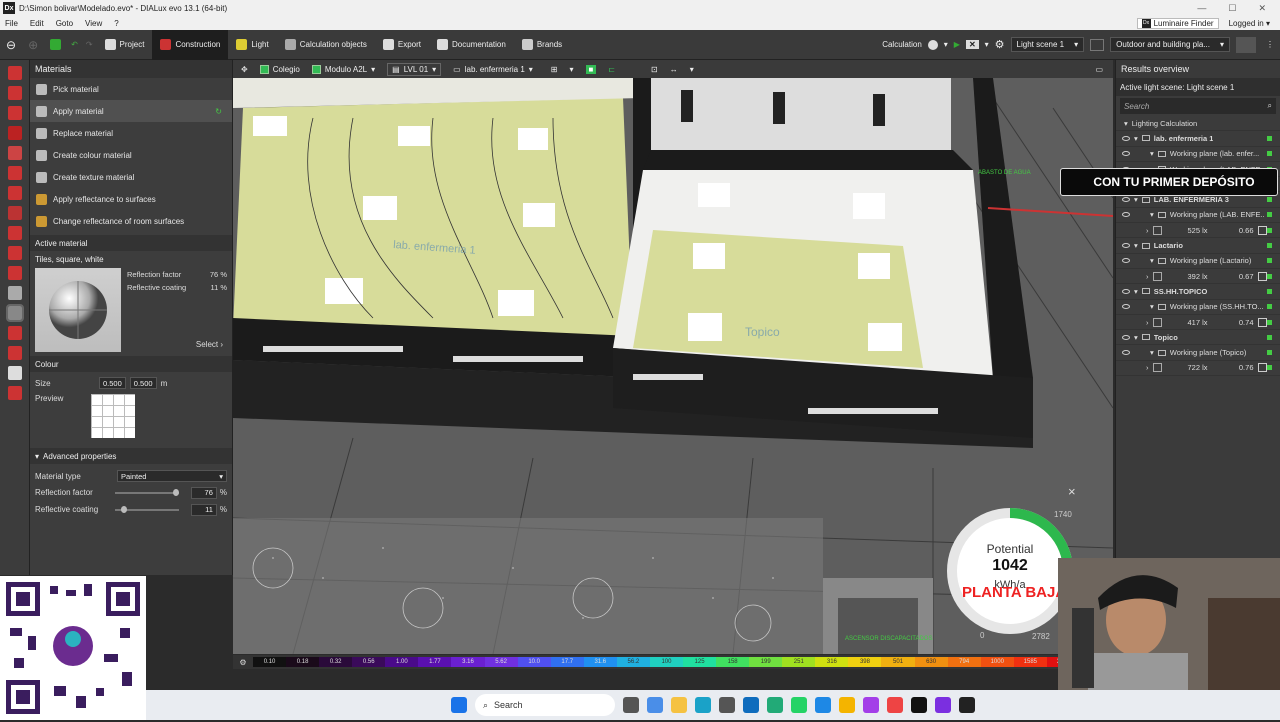 Image resolution: width=1280 pixels, height=722 pixels. I want to click on size-height-input: 0.500, so click(143, 383).